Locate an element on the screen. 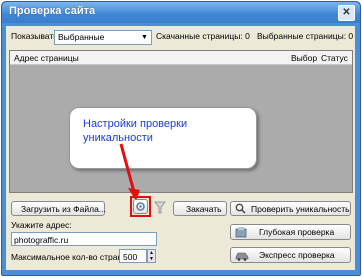 This screenshot has width=362, height=277. max-pages-spinner: ▲ ▼ is located at coordinates (151, 256).